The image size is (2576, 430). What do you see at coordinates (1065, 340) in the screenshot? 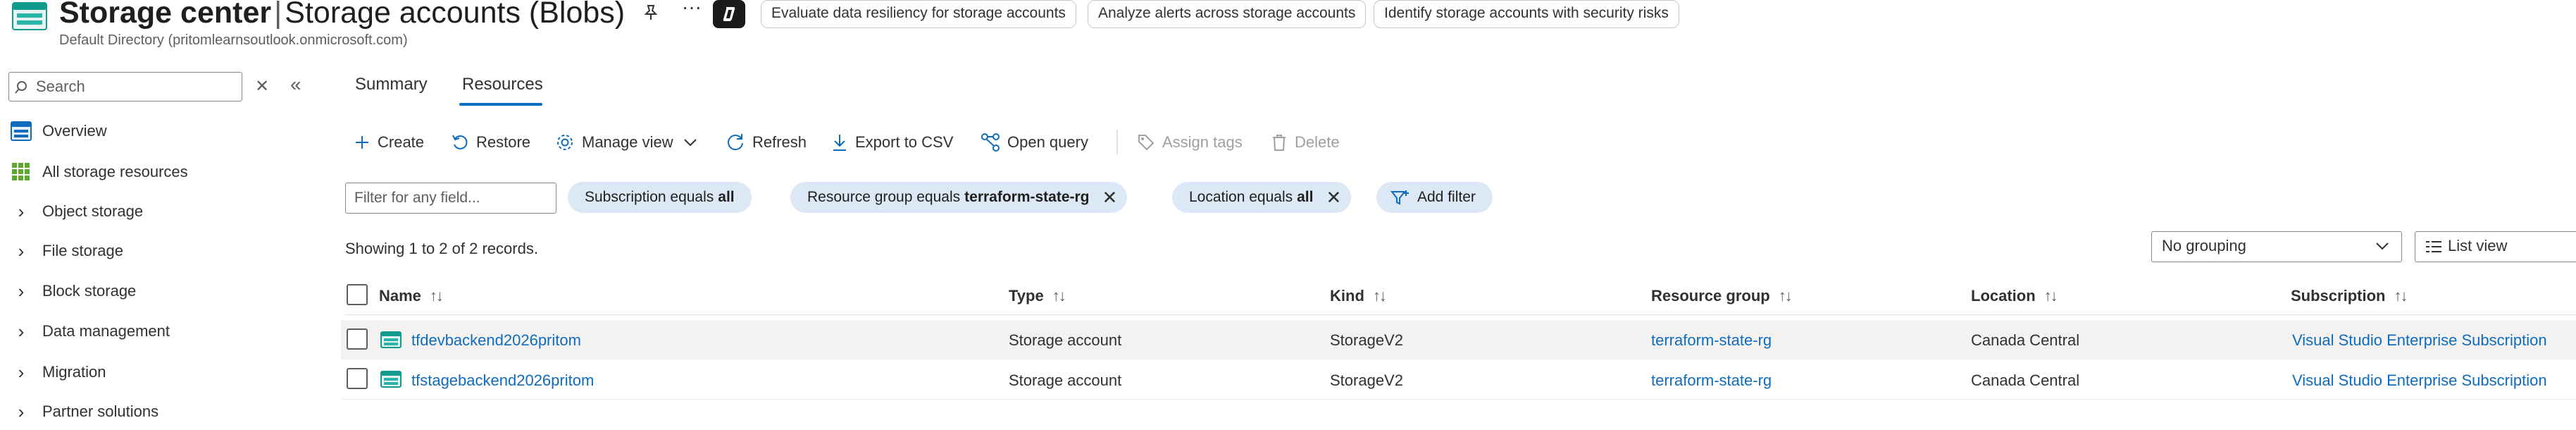
I see `row-type: Storage account` at bounding box center [1065, 340].